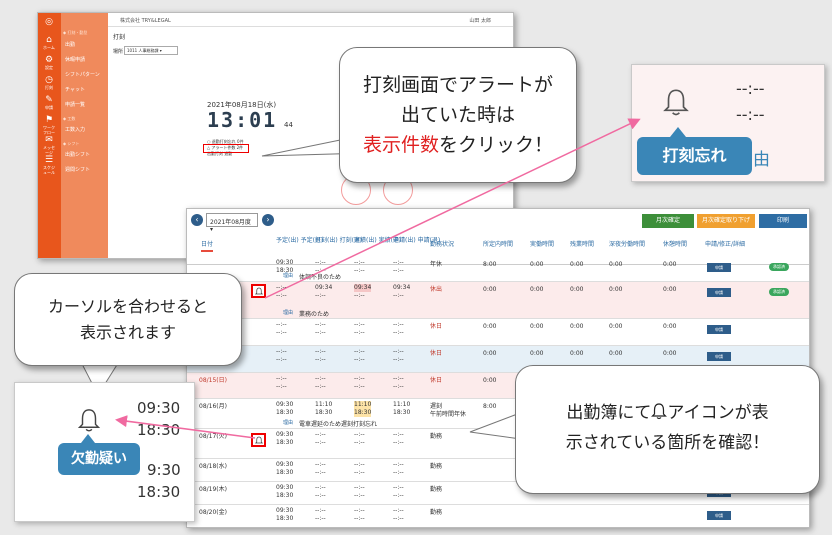 Image resolution: width=832 pixels, height=535 pixels. I want to click on arrow-to-zoom-absent, so click(185, 427).